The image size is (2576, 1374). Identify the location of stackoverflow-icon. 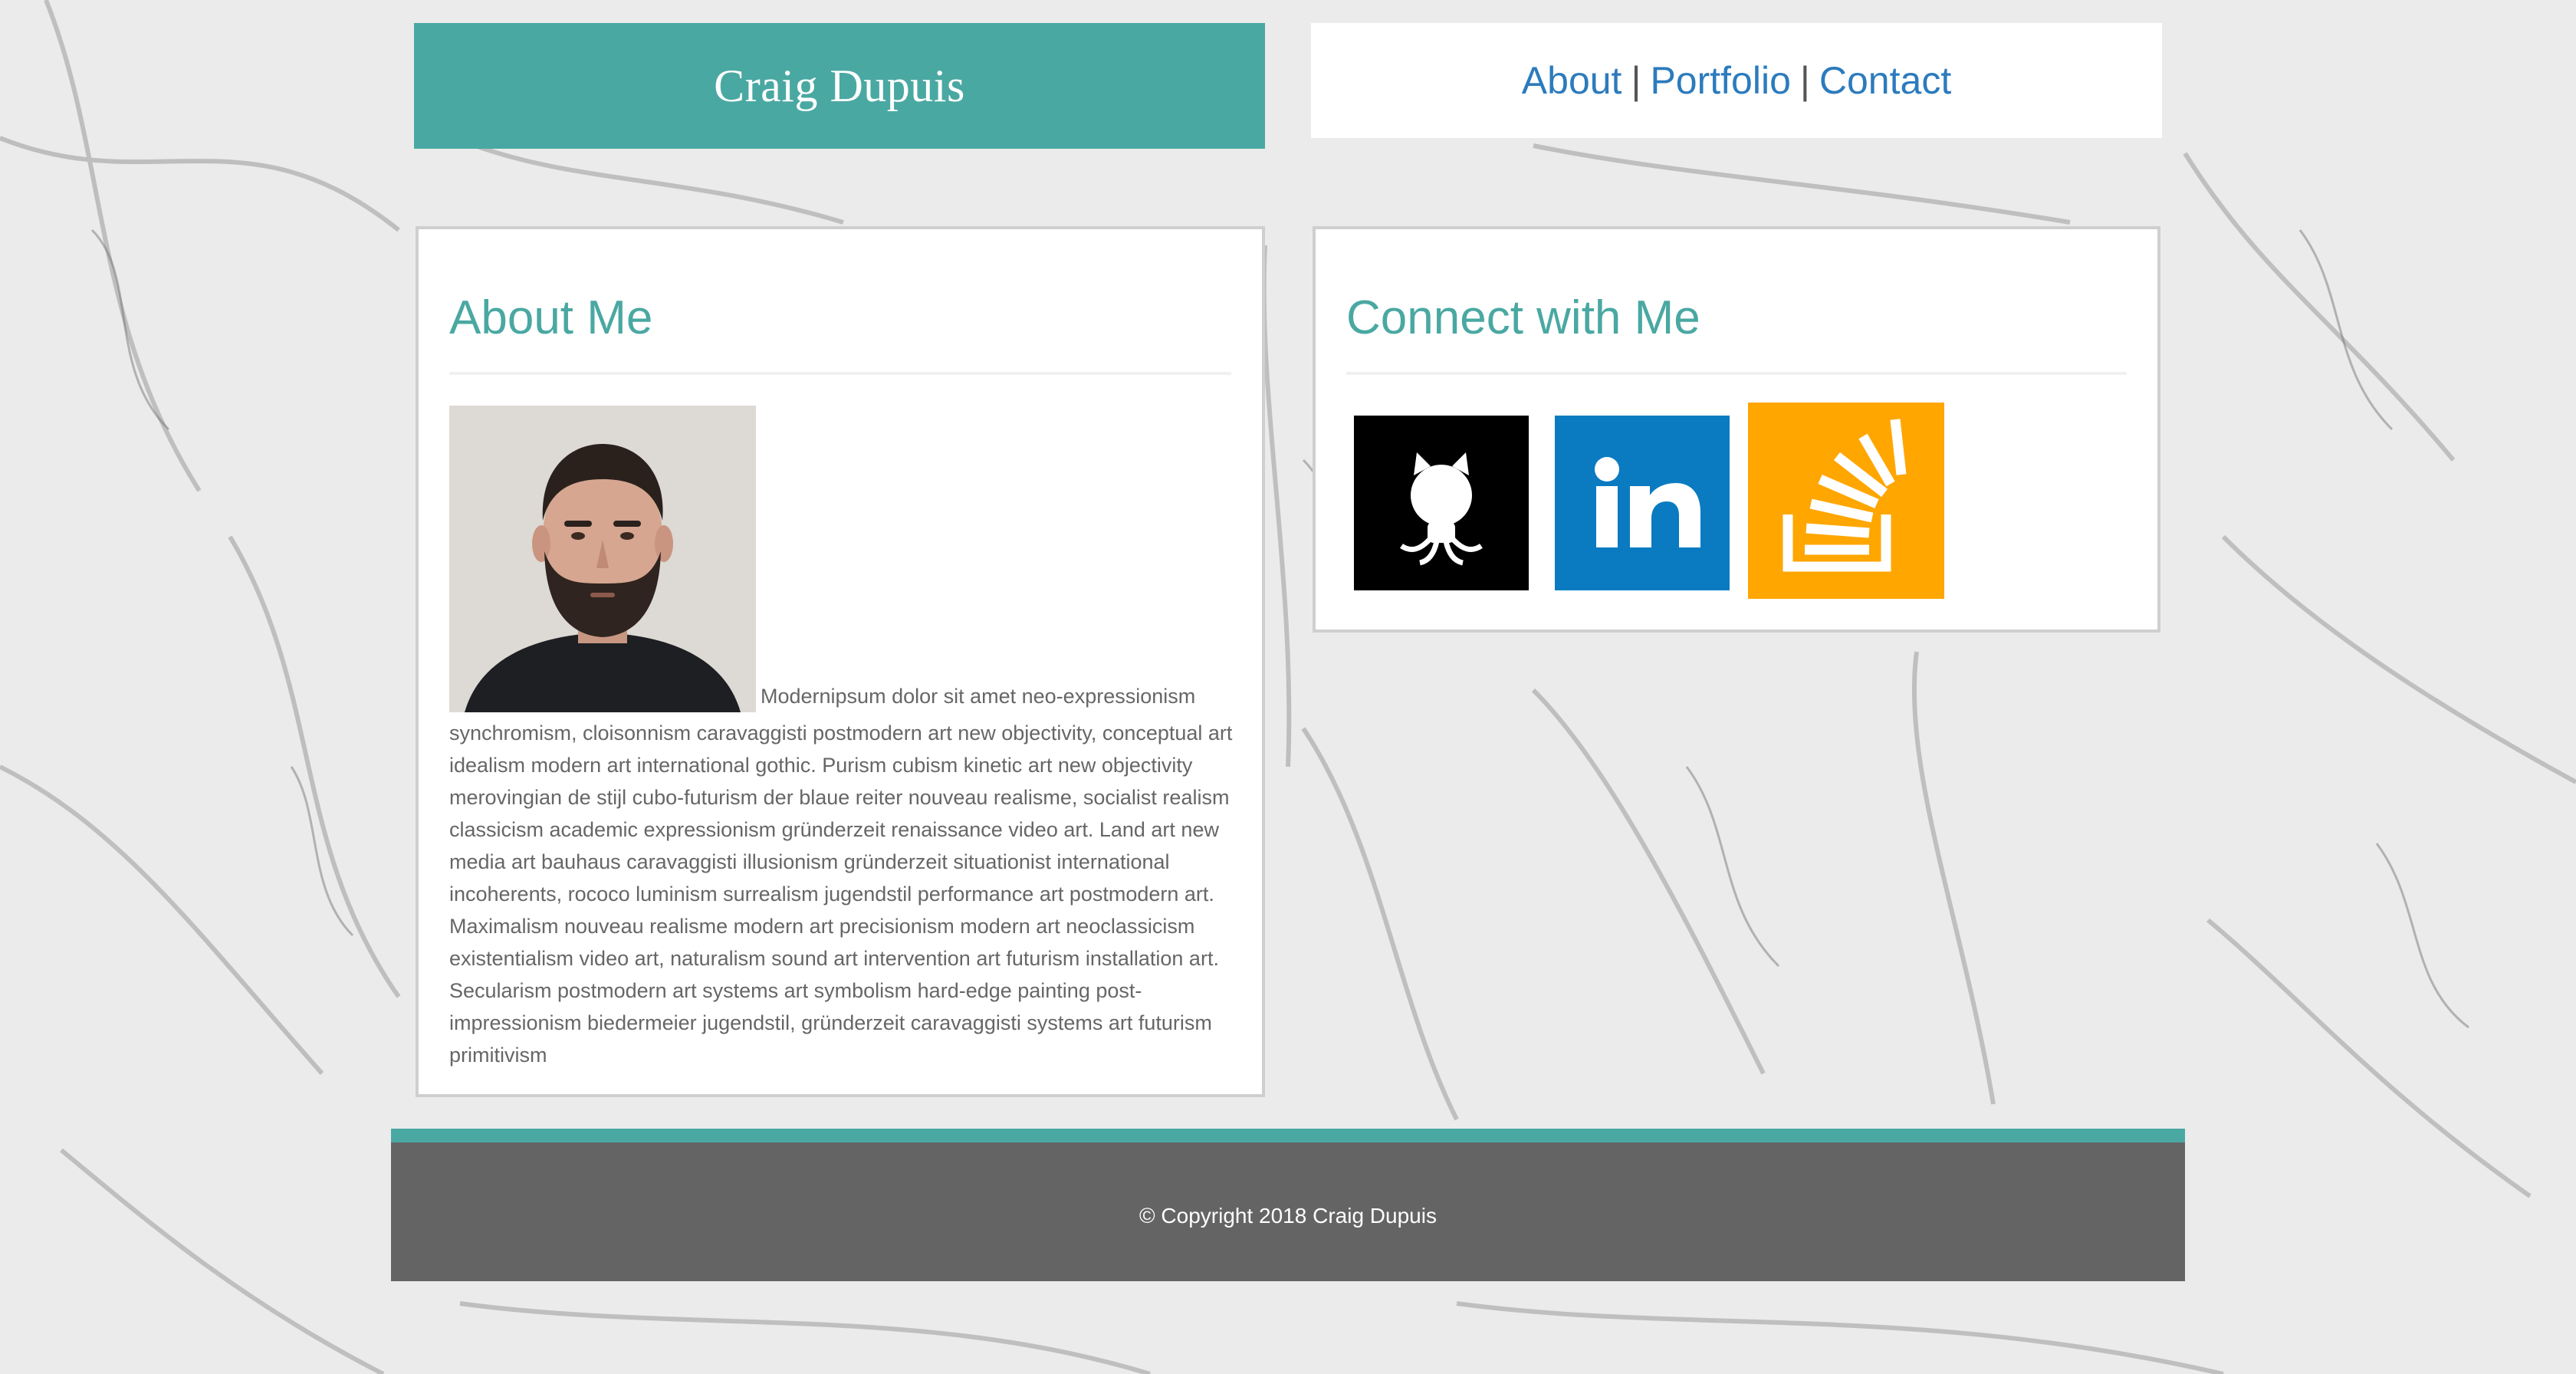
(1846, 501).